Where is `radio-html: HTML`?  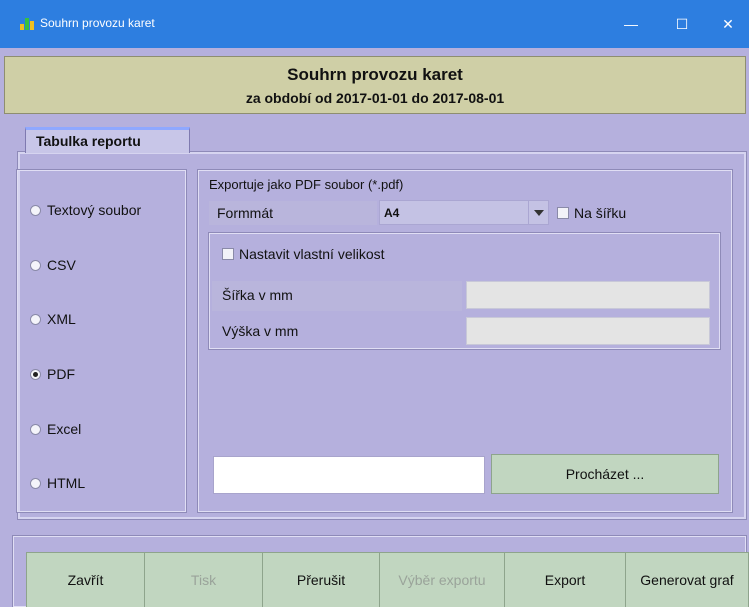
radio-html: HTML is located at coordinates (57, 483).